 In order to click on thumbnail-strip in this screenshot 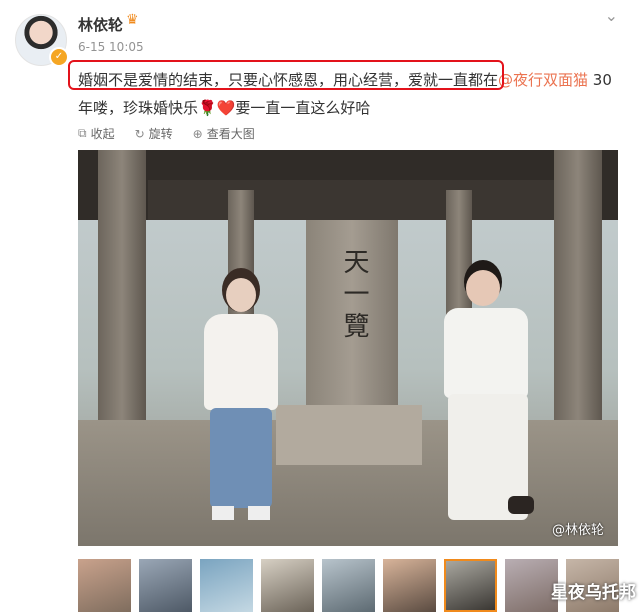, I will do `click(348, 585)`.